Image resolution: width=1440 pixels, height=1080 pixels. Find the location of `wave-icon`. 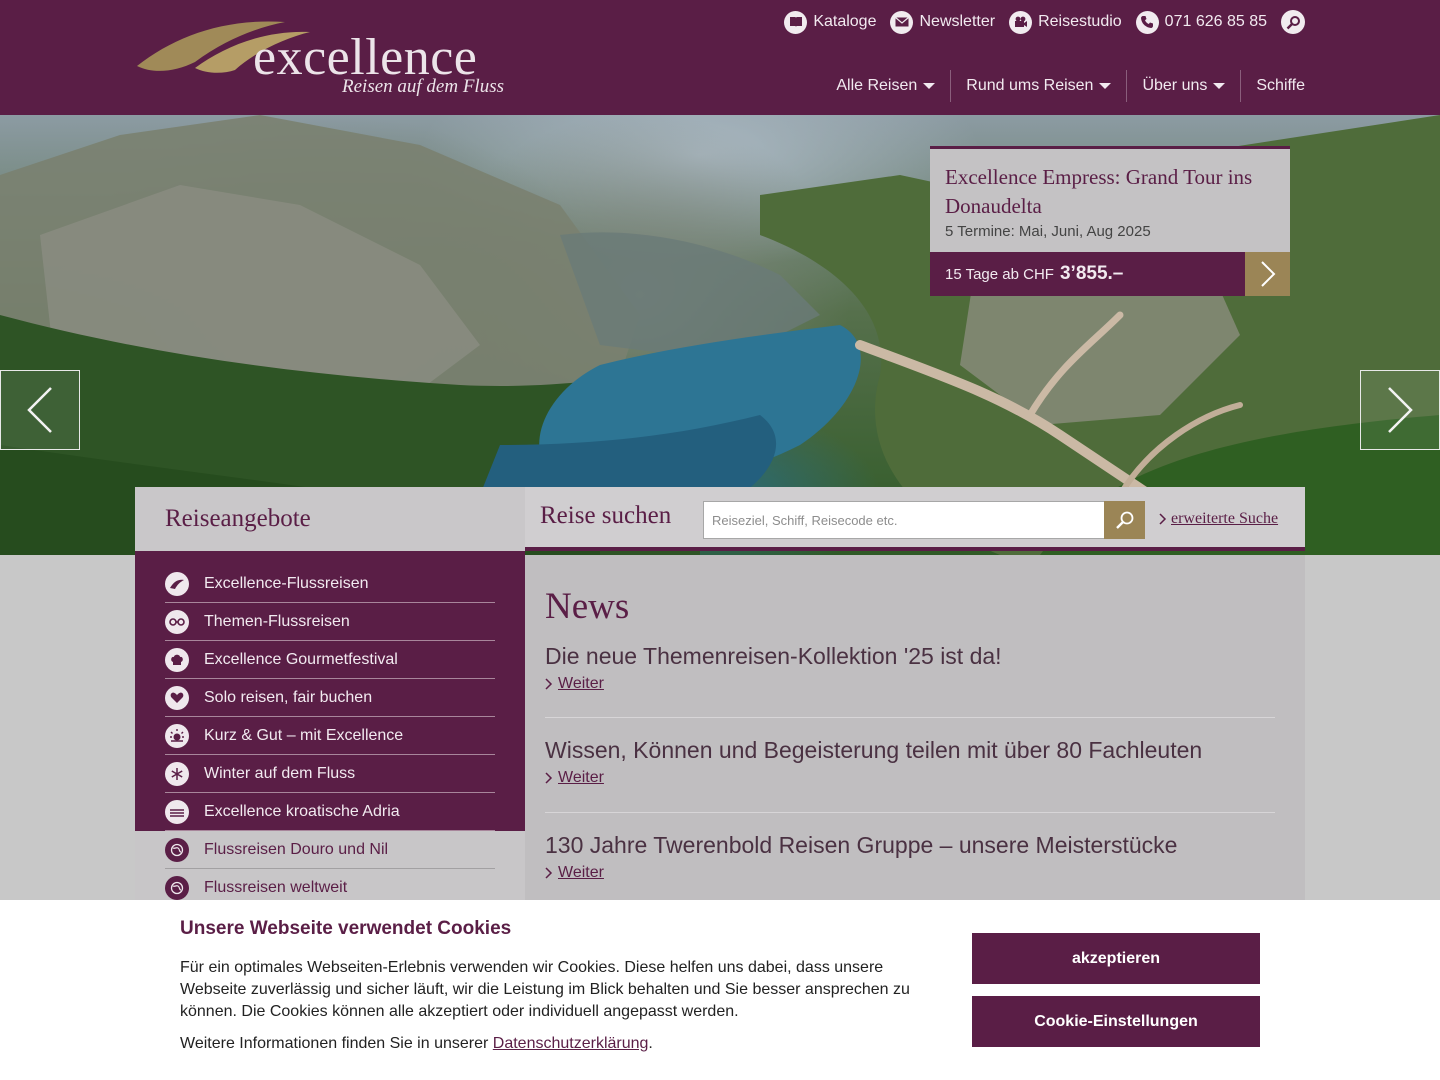

wave-icon is located at coordinates (177, 583).